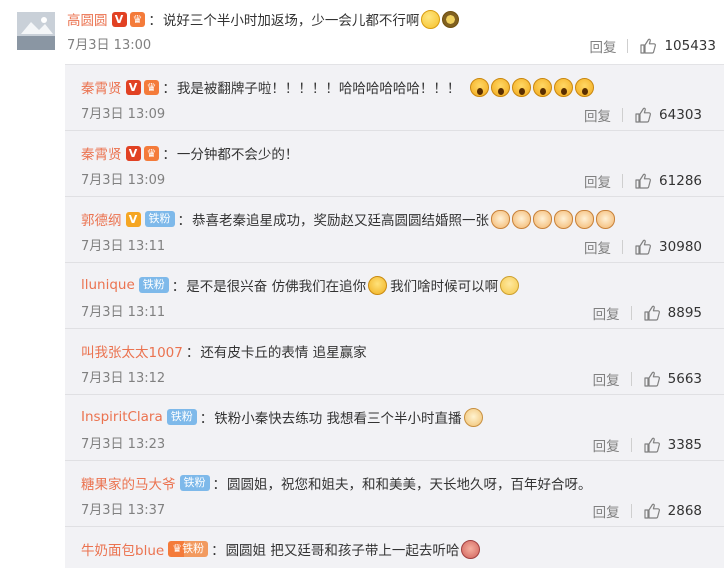 The image size is (726, 568). I want to click on username: llunique, so click(108, 285).